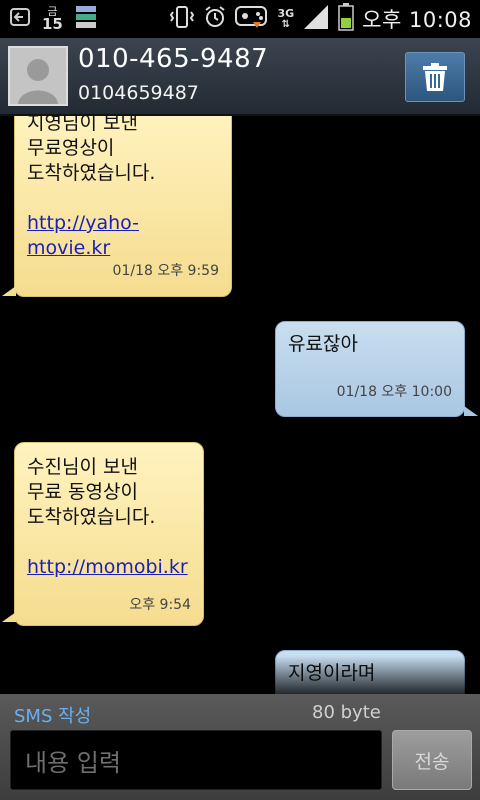  Describe the element at coordinates (82, 467) in the screenshot. I see `message-text-line: 수진님이 보낸` at that location.